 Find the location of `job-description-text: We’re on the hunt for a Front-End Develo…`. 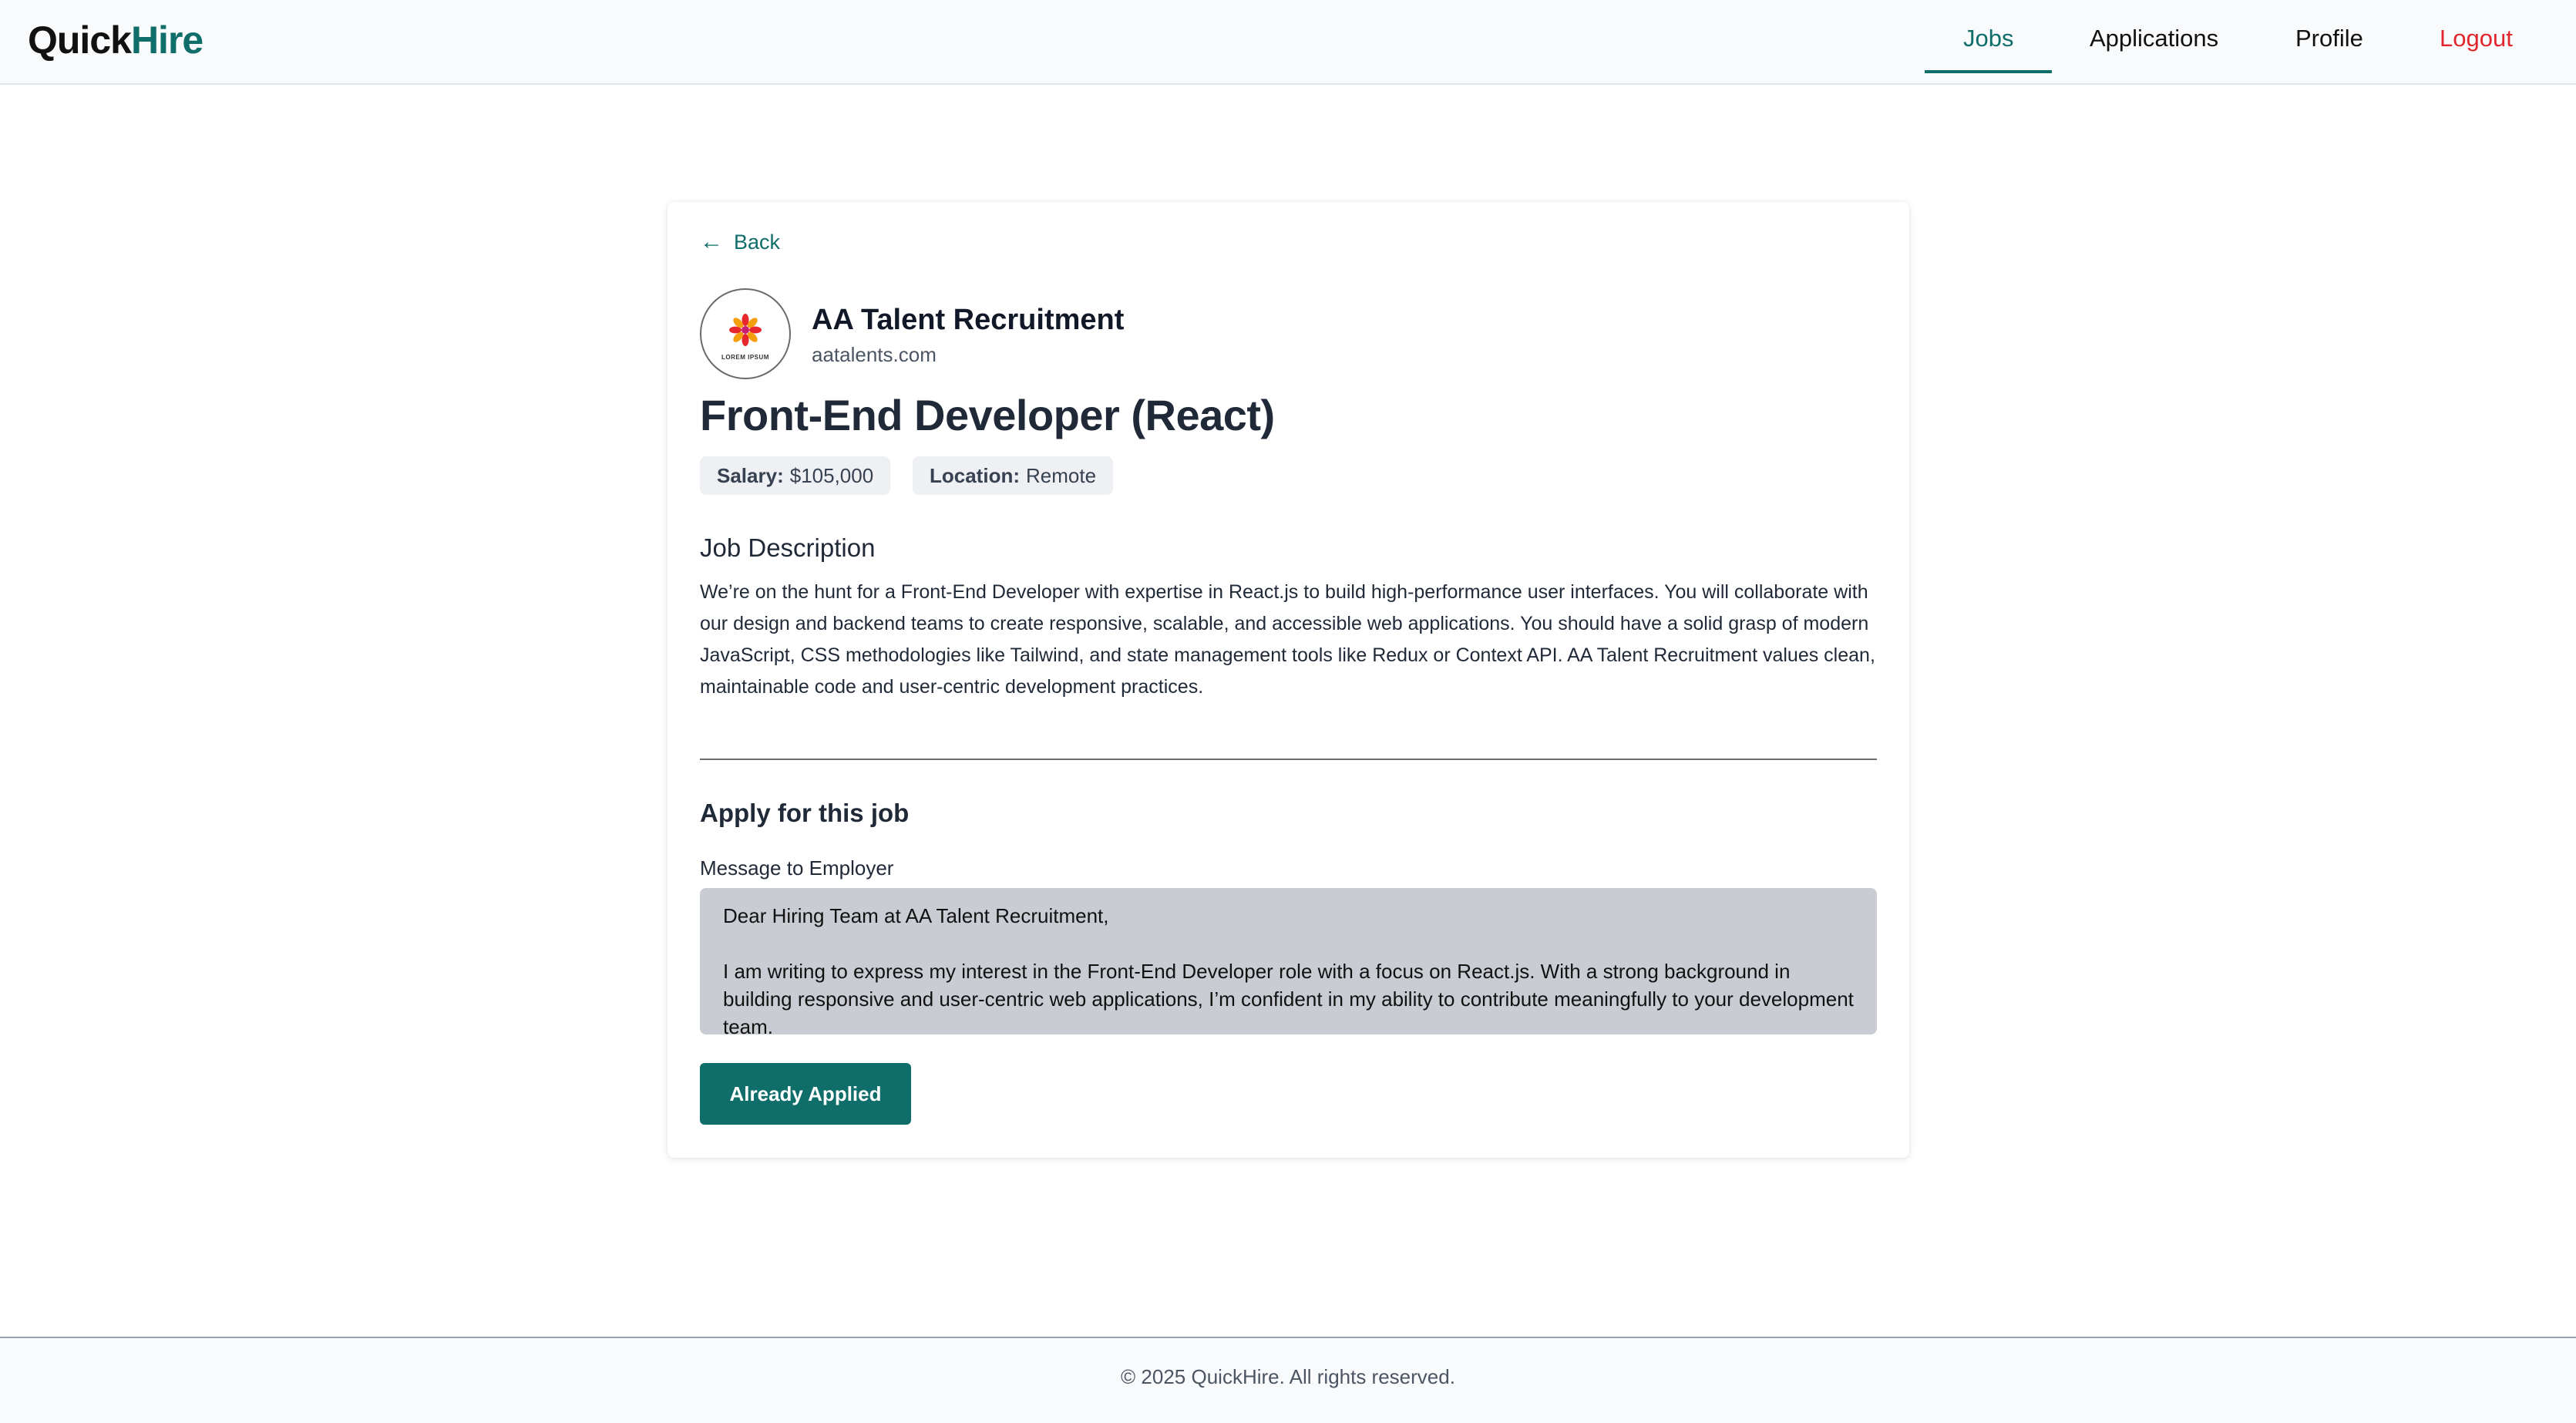

job-description-text: We’re on the hunt for a Front-End Develo… is located at coordinates (1287, 639).